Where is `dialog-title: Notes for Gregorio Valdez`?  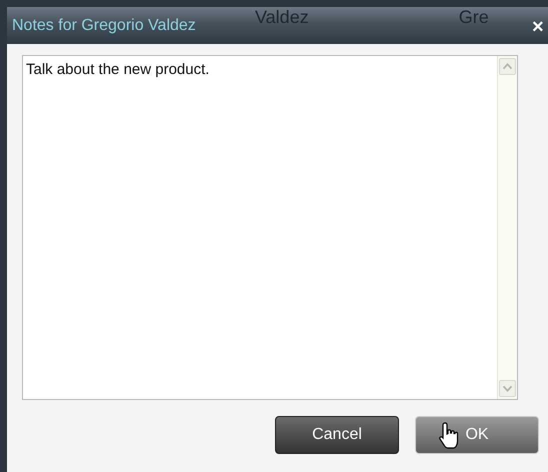
dialog-title: Notes for Gregorio Valdez is located at coordinates (104, 25).